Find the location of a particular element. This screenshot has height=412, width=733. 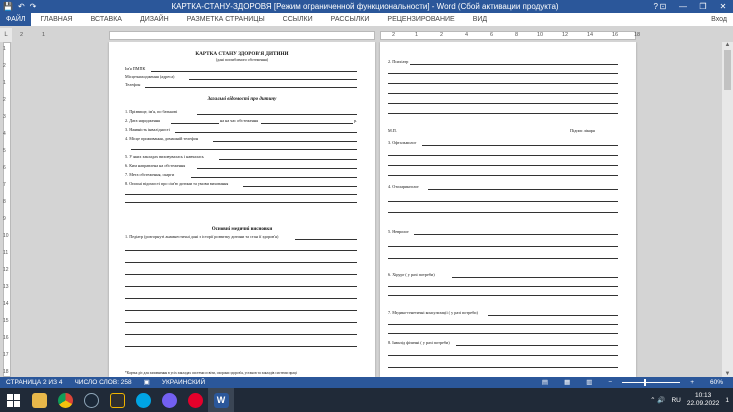

scroll-up-icon: ▲ is located at coordinates (727, 45).